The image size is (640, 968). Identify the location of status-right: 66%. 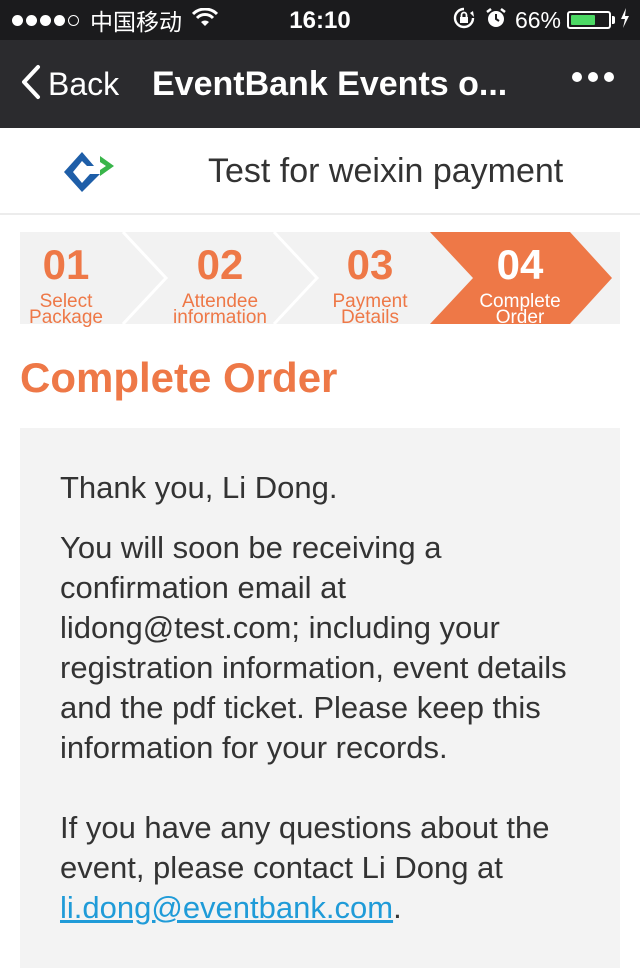
(541, 20).